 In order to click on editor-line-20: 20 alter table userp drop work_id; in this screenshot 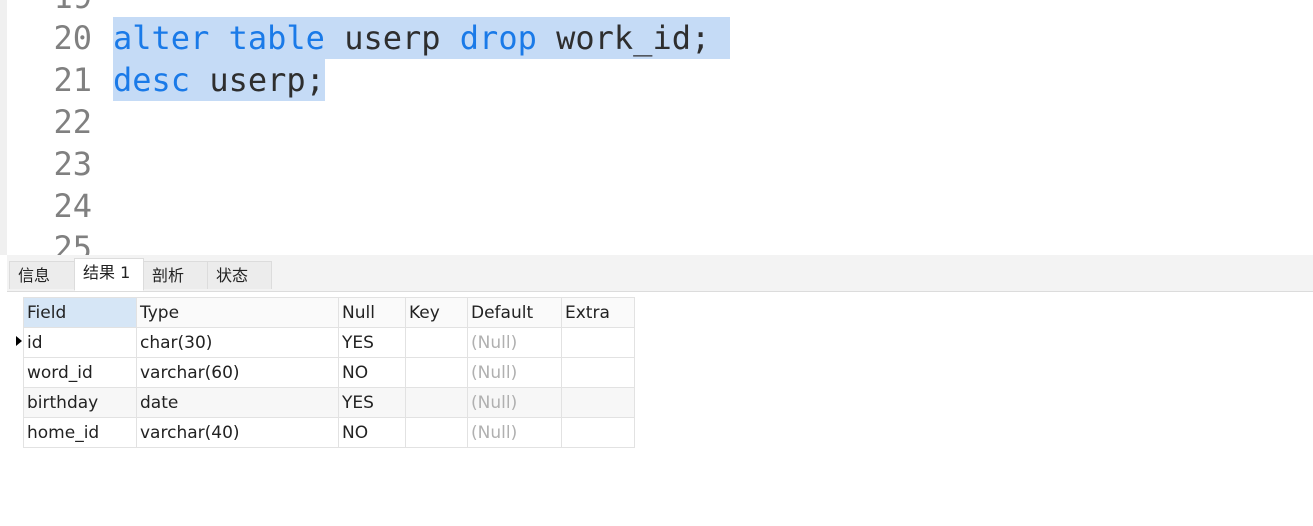, I will do `click(656, 38)`.